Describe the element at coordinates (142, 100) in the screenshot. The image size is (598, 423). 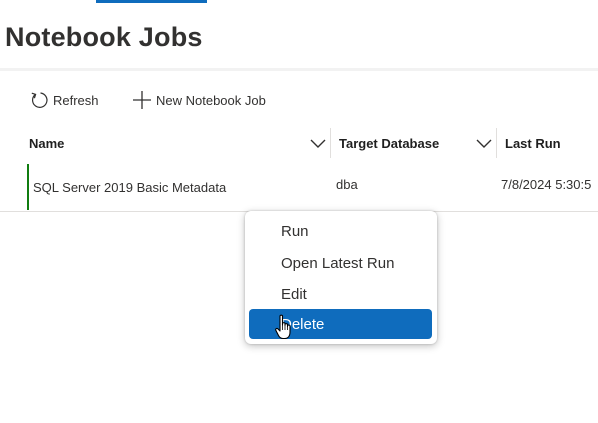
I see `plus-icon` at that location.